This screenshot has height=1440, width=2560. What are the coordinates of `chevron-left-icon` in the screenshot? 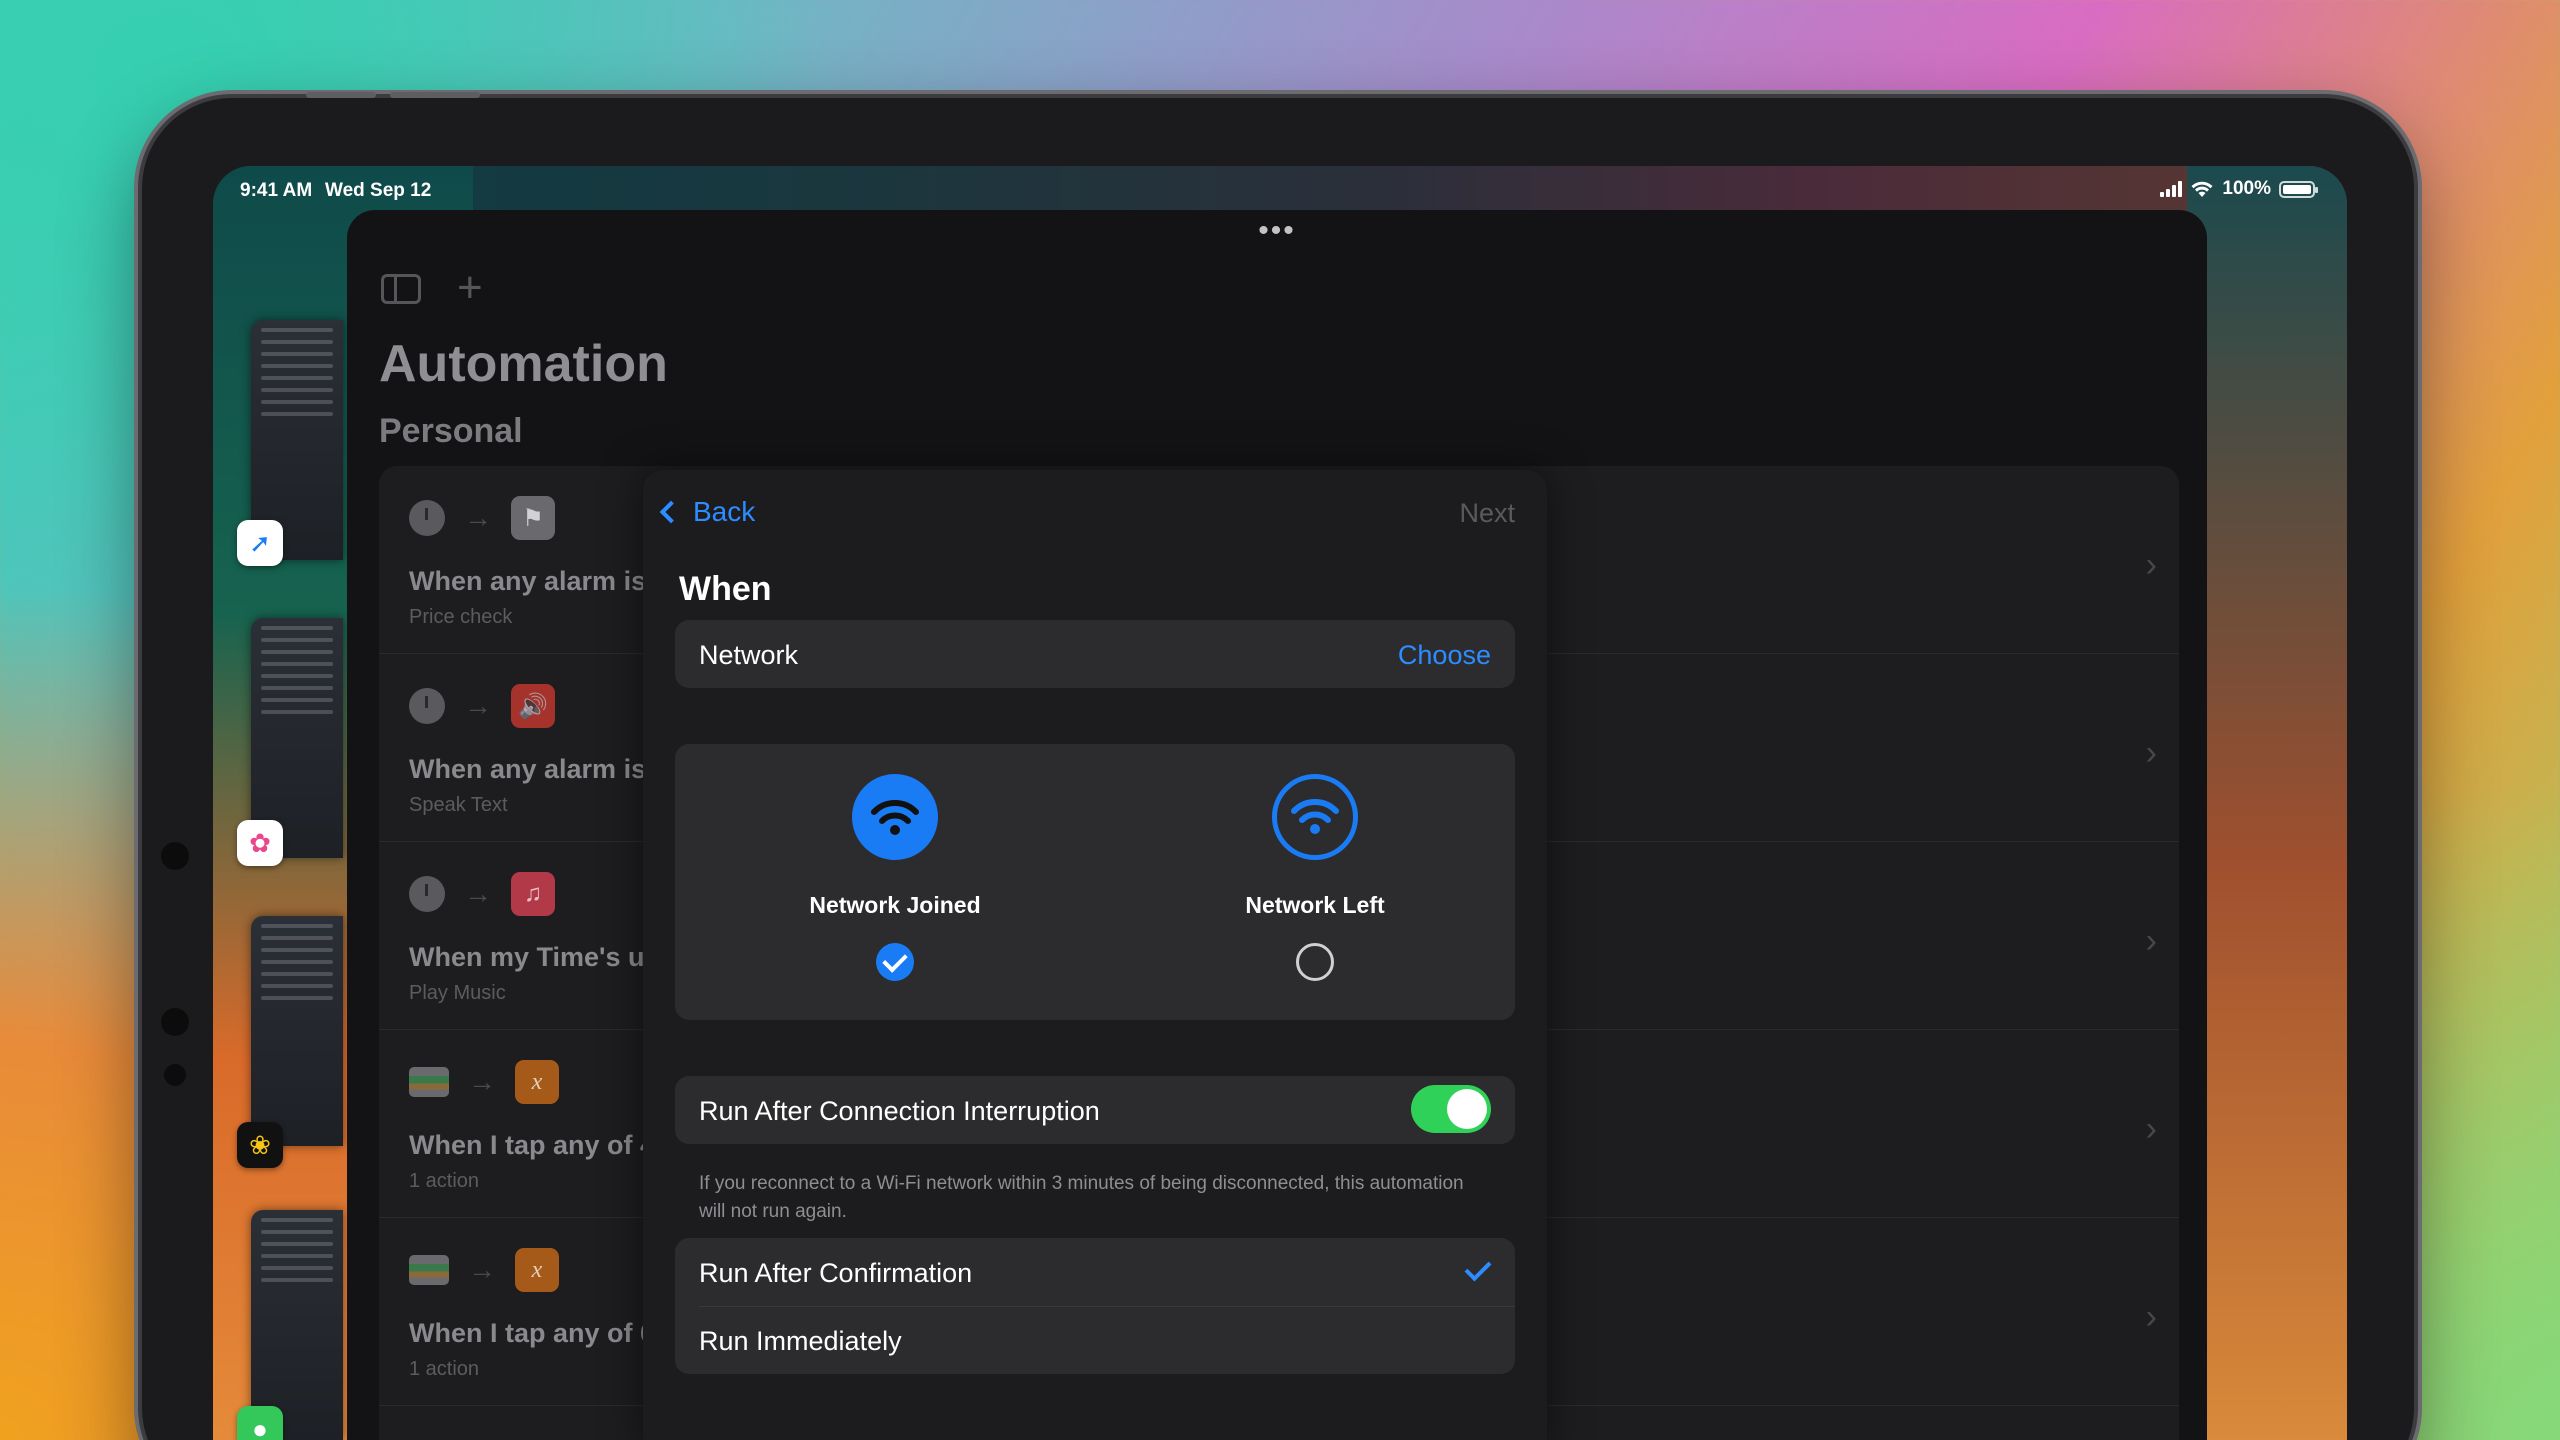 It's located at (671, 512).